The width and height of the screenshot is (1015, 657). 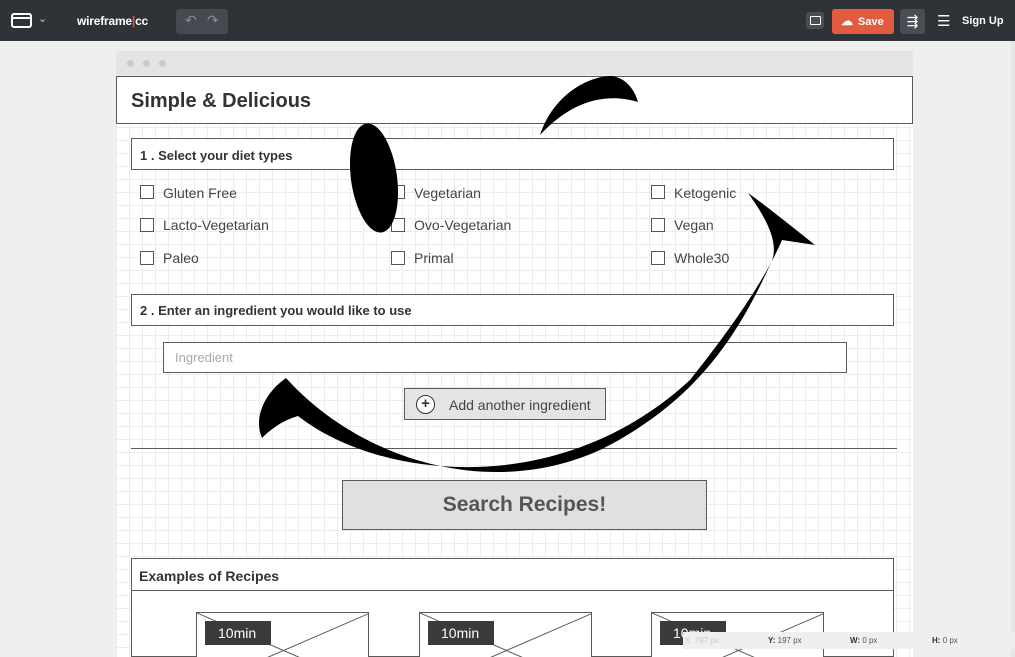 What do you see at coordinates (589, 105) in the screenshot?
I see `doodle-brow-stroke` at bounding box center [589, 105].